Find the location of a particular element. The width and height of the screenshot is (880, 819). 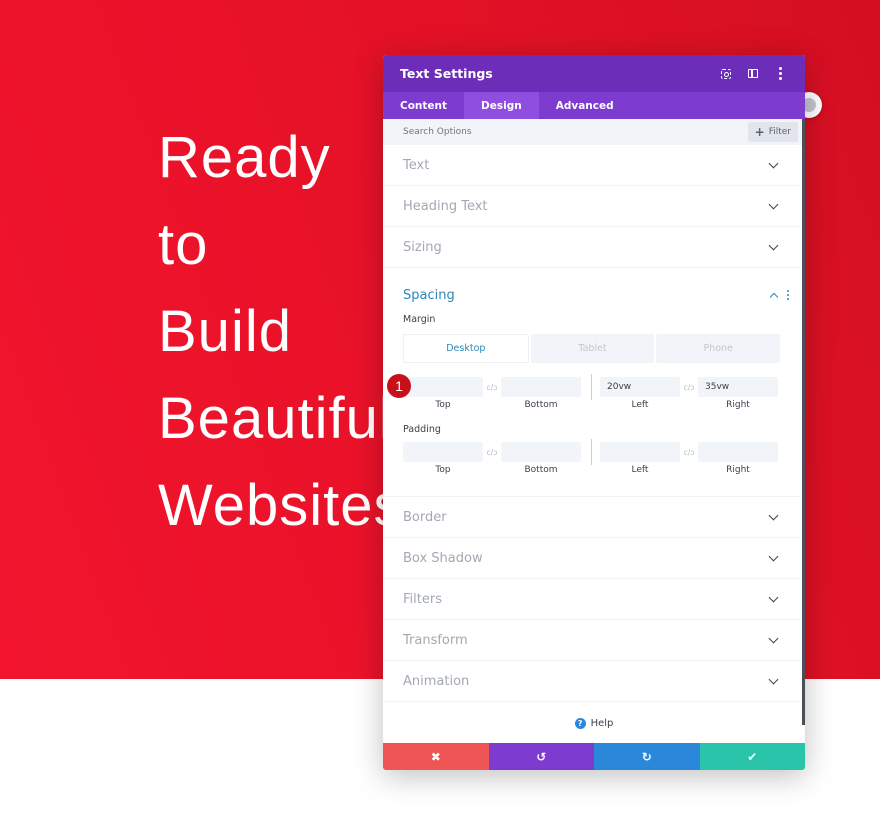

section-heading-text: Heading Text is located at coordinates (591, 206).